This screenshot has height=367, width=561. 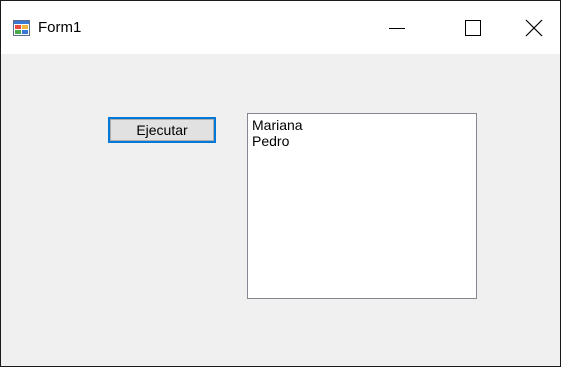 I want to click on execute-button-label: Ejecutar, so click(x=162, y=130).